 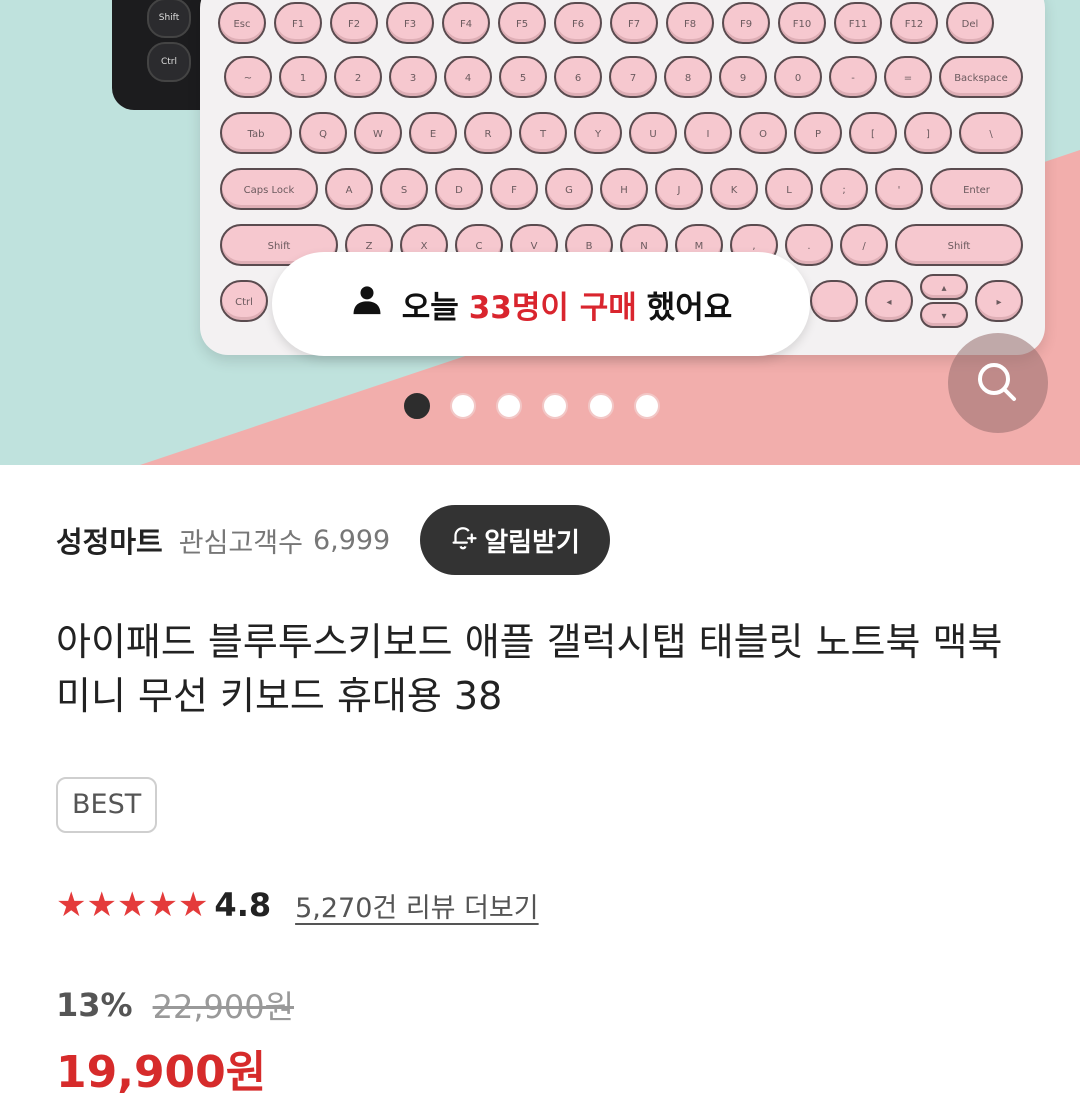 I want to click on keyboard-key: 0, so click(x=798, y=77).